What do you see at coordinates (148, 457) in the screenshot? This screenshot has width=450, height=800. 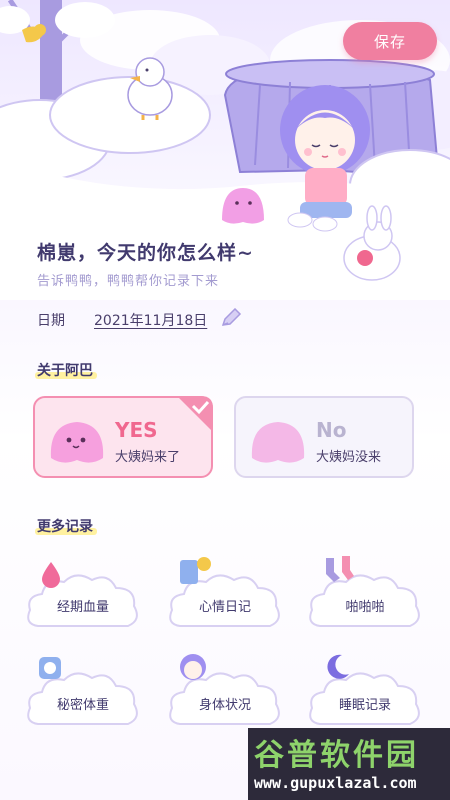 I see `option-yes-subtitle: 大姨妈来了` at bounding box center [148, 457].